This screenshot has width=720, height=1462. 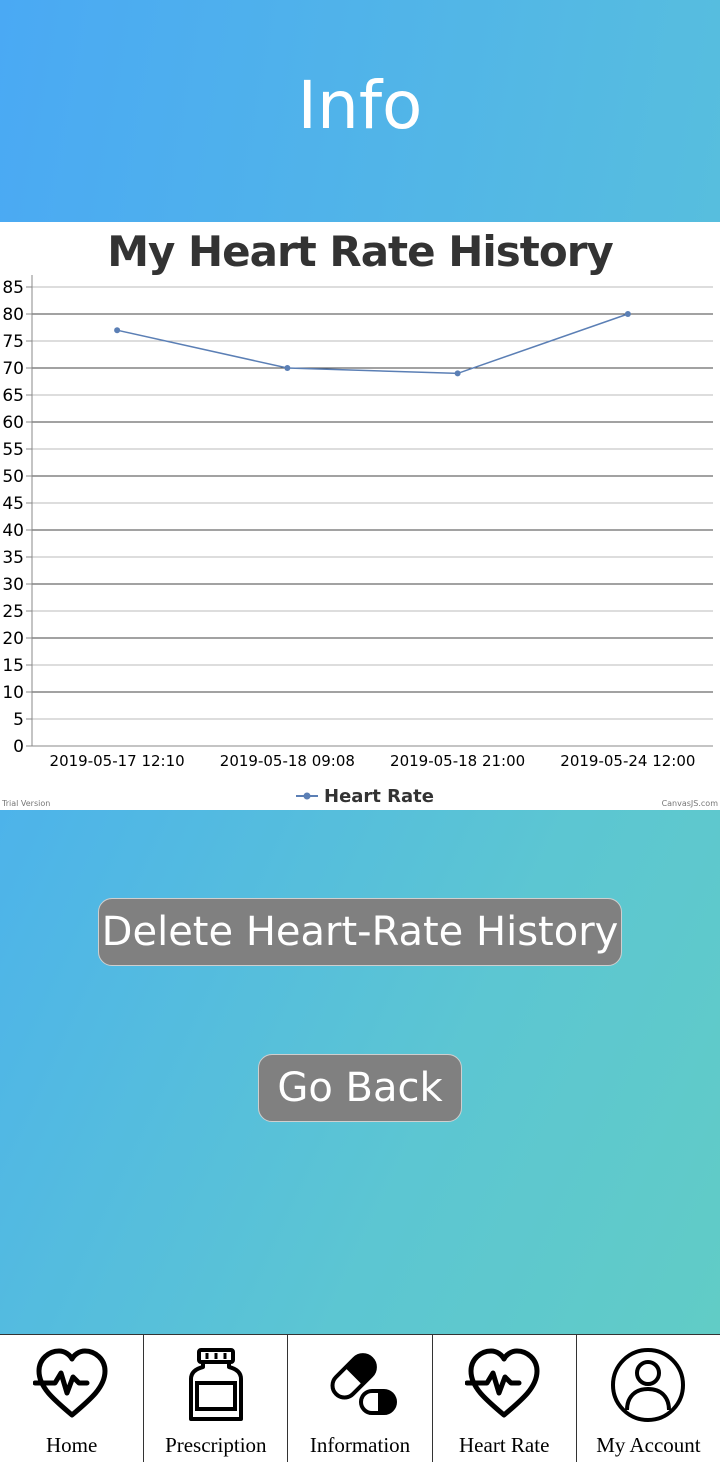 I want to click on y-tick-label: 55, so click(x=13, y=450).